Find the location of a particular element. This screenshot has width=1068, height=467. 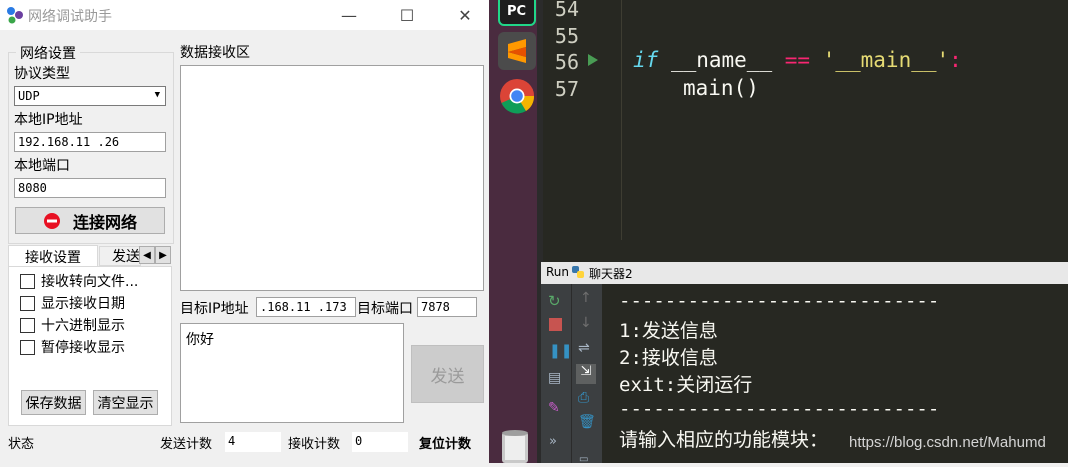

dunder-name: __name__ is located at coordinates (721, 60).